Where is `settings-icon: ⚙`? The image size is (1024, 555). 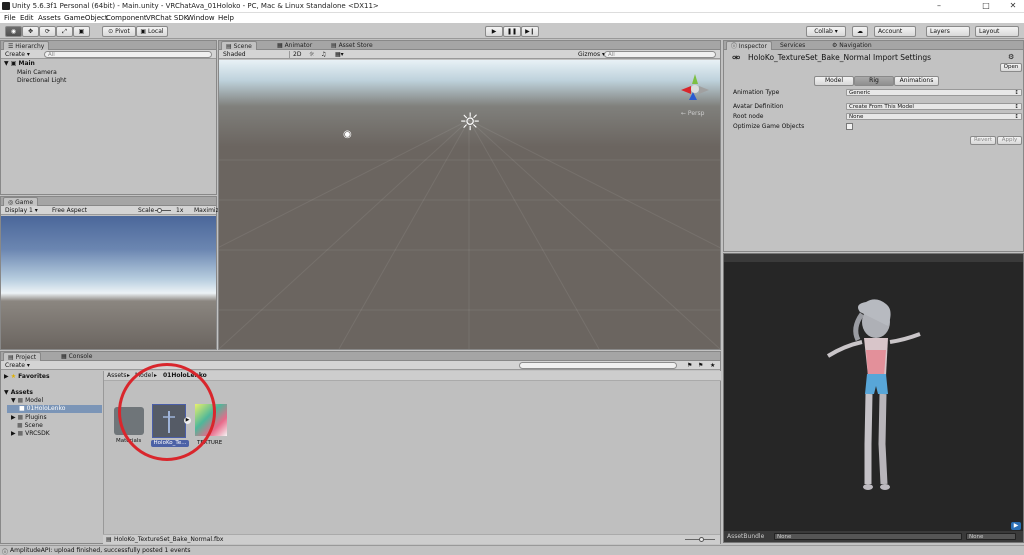 settings-icon: ⚙ is located at coordinates (1011, 57).